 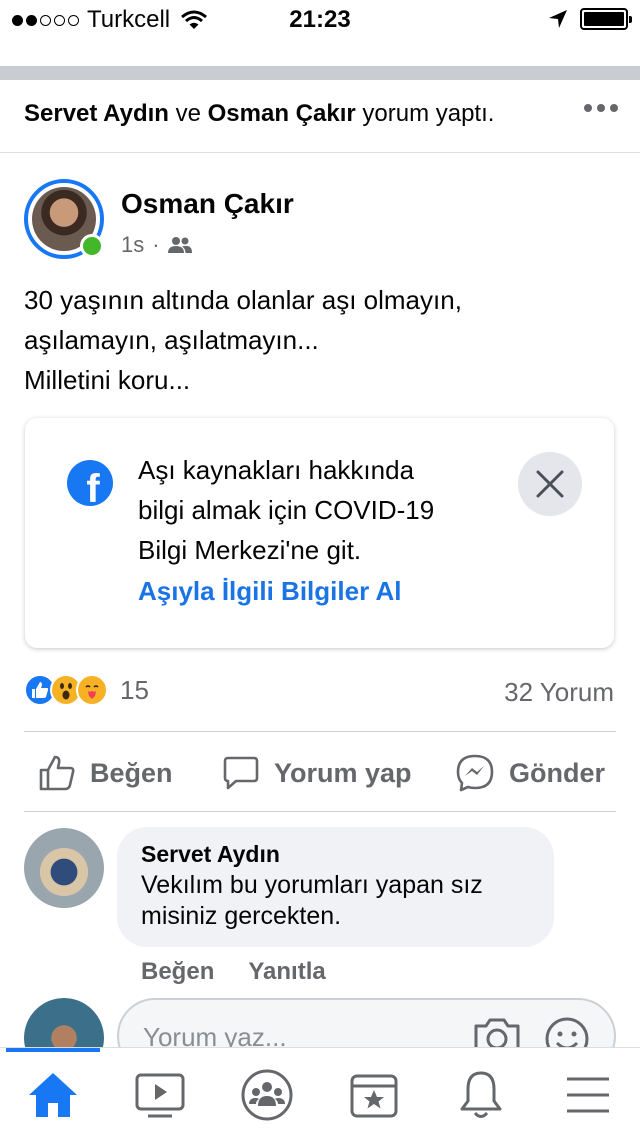 I want to click on tab-menu, so click(x=588, y=1095).